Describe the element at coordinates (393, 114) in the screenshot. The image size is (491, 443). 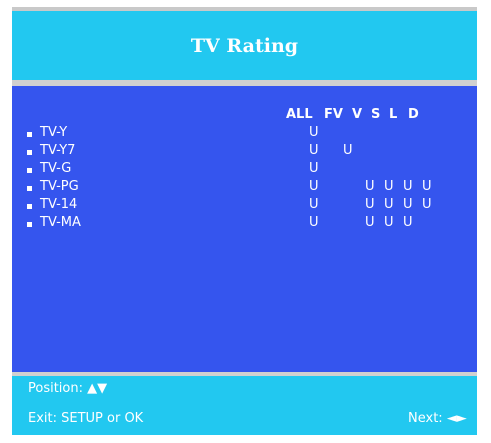
I see `column-header-l: L` at that location.